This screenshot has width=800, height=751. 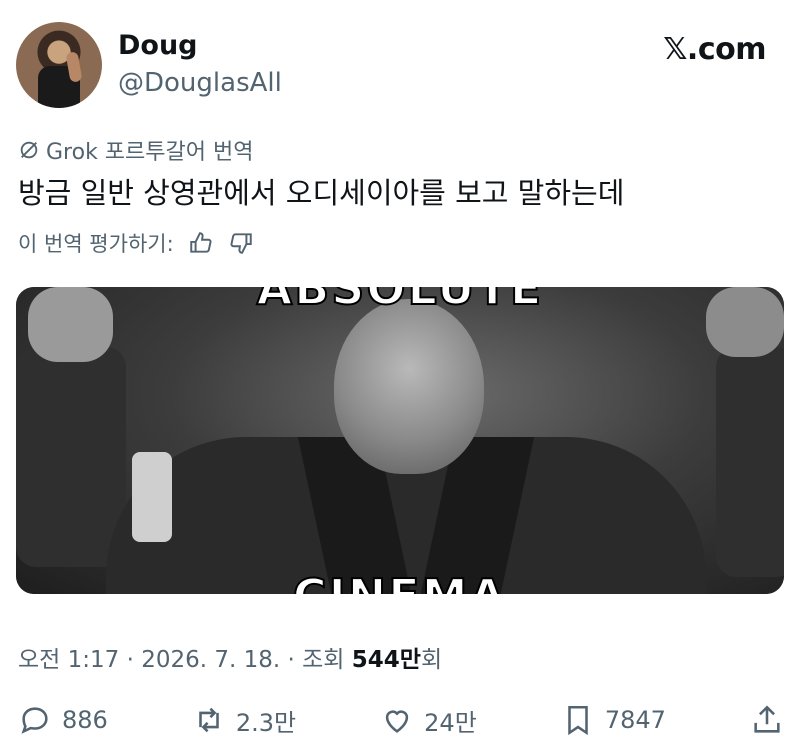 I want to click on reply-count: 886, so click(x=85, y=720).